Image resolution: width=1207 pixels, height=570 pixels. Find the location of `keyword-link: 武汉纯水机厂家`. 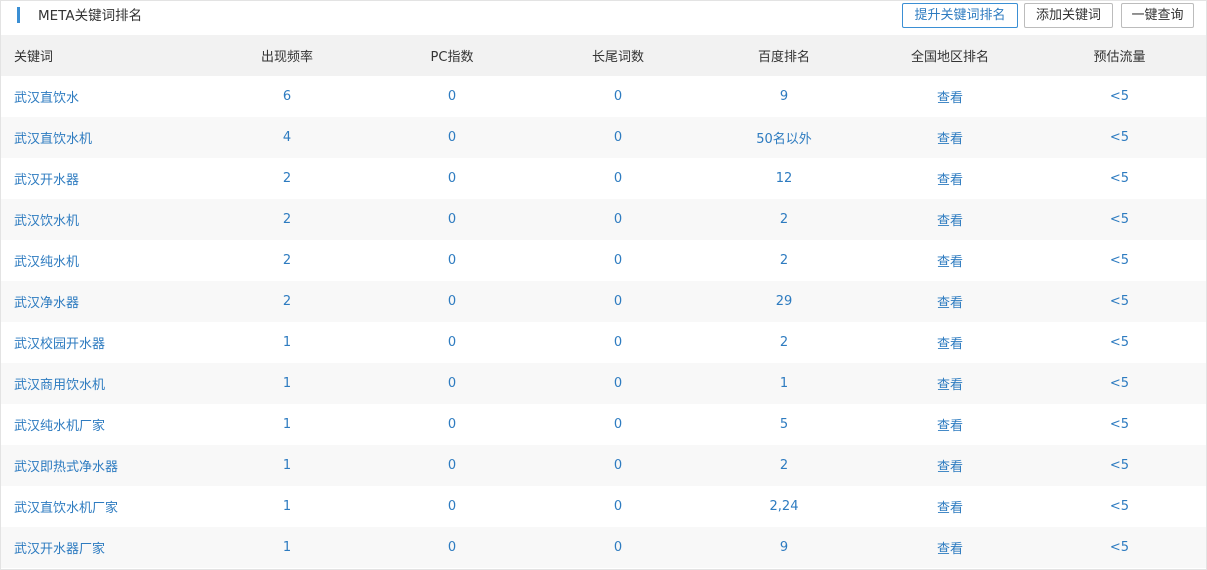

keyword-link: 武汉纯水机厂家 is located at coordinates (103, 424).